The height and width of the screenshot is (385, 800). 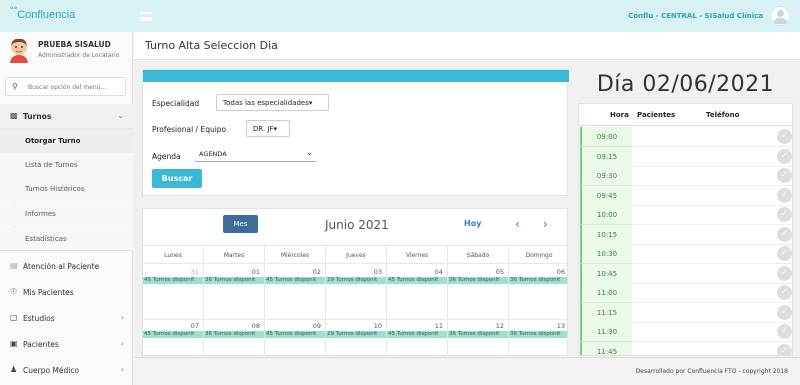 I want to click on next-month-button: ›, so click(x=545, y=224).